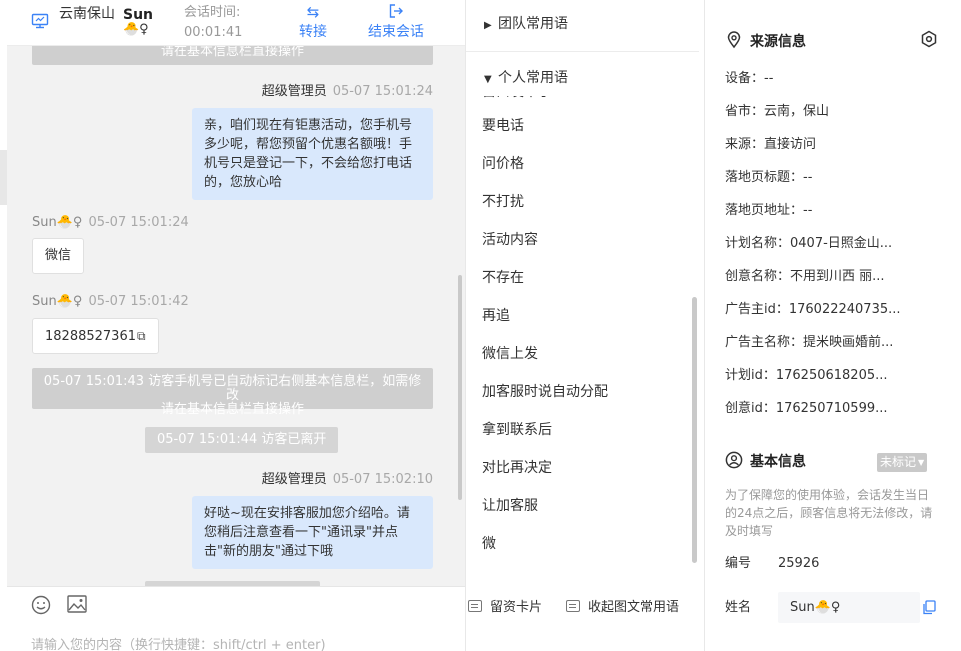 This screenshot has height=651, width=961. I want to click on team-replies-group: ▶ 团队常用语, so click(526, 25).